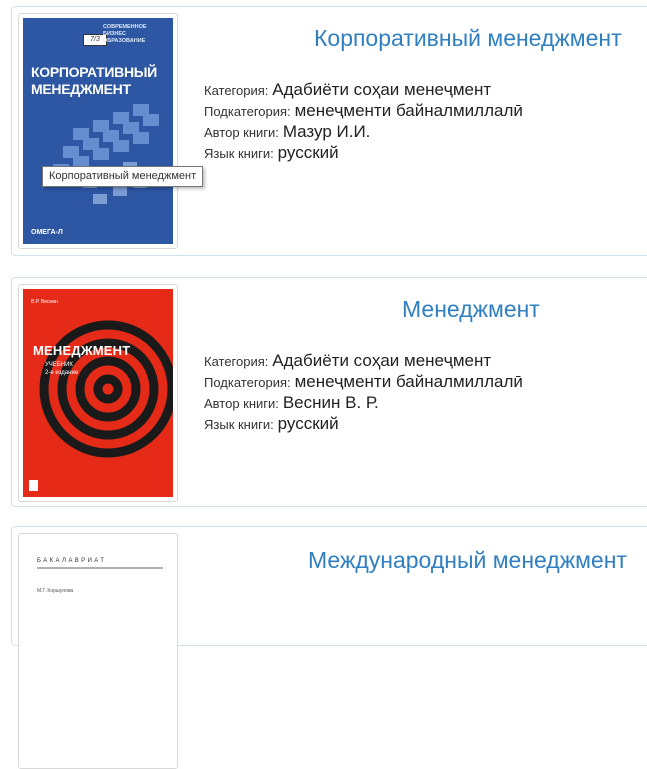 The image size is (647, 769). What do you see at coordinates (100, 568) in the screenshot?
I see `cover-rule-graphic` at bounding box center [100, 568].